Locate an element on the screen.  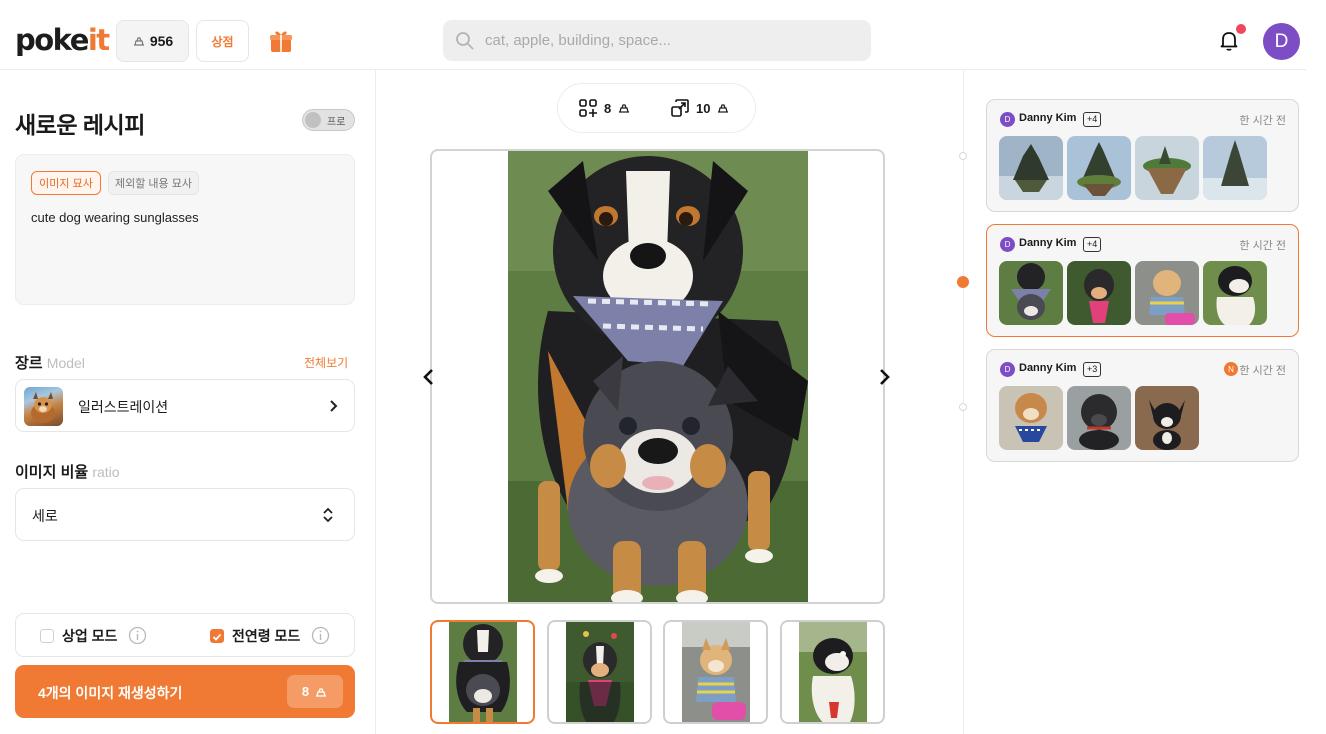
top-bar: pokeit 956 상점 D is located at coordinates (653, 35).